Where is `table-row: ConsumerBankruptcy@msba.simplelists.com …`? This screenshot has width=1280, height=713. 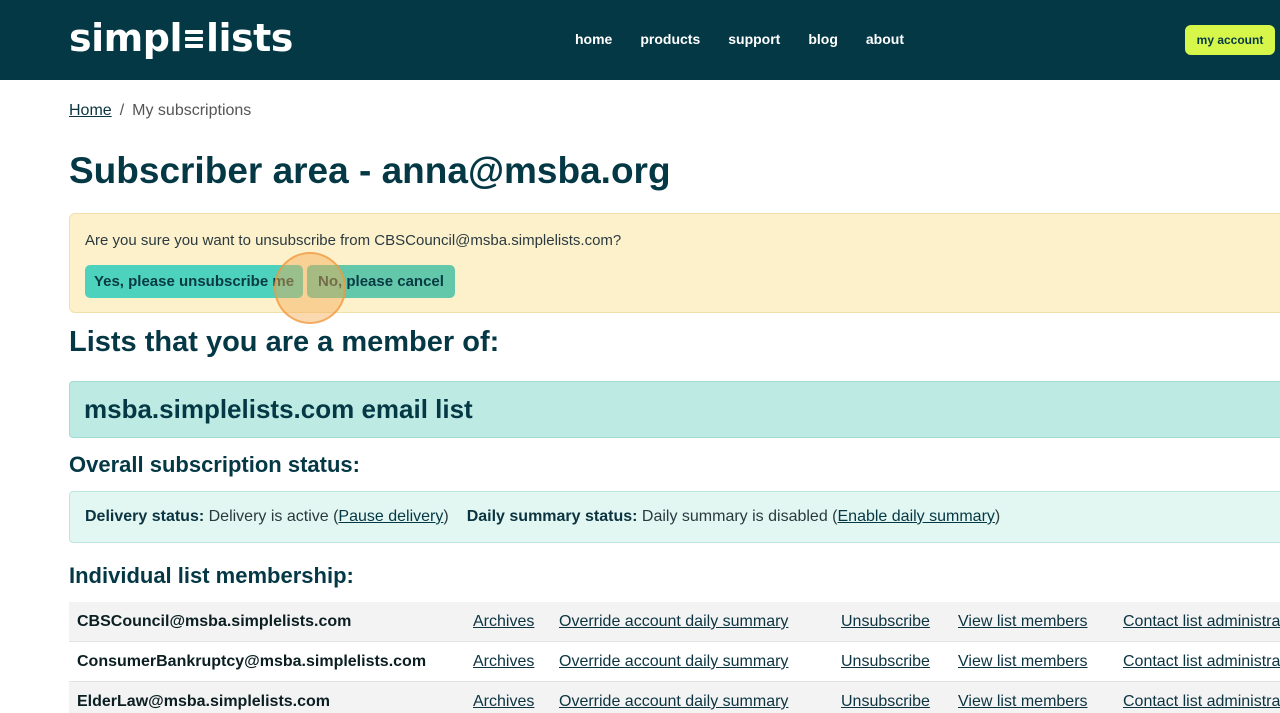 table-row: ConsumerBankruptcy@msba.simplelists.com … is located at coordinates (674, 662).